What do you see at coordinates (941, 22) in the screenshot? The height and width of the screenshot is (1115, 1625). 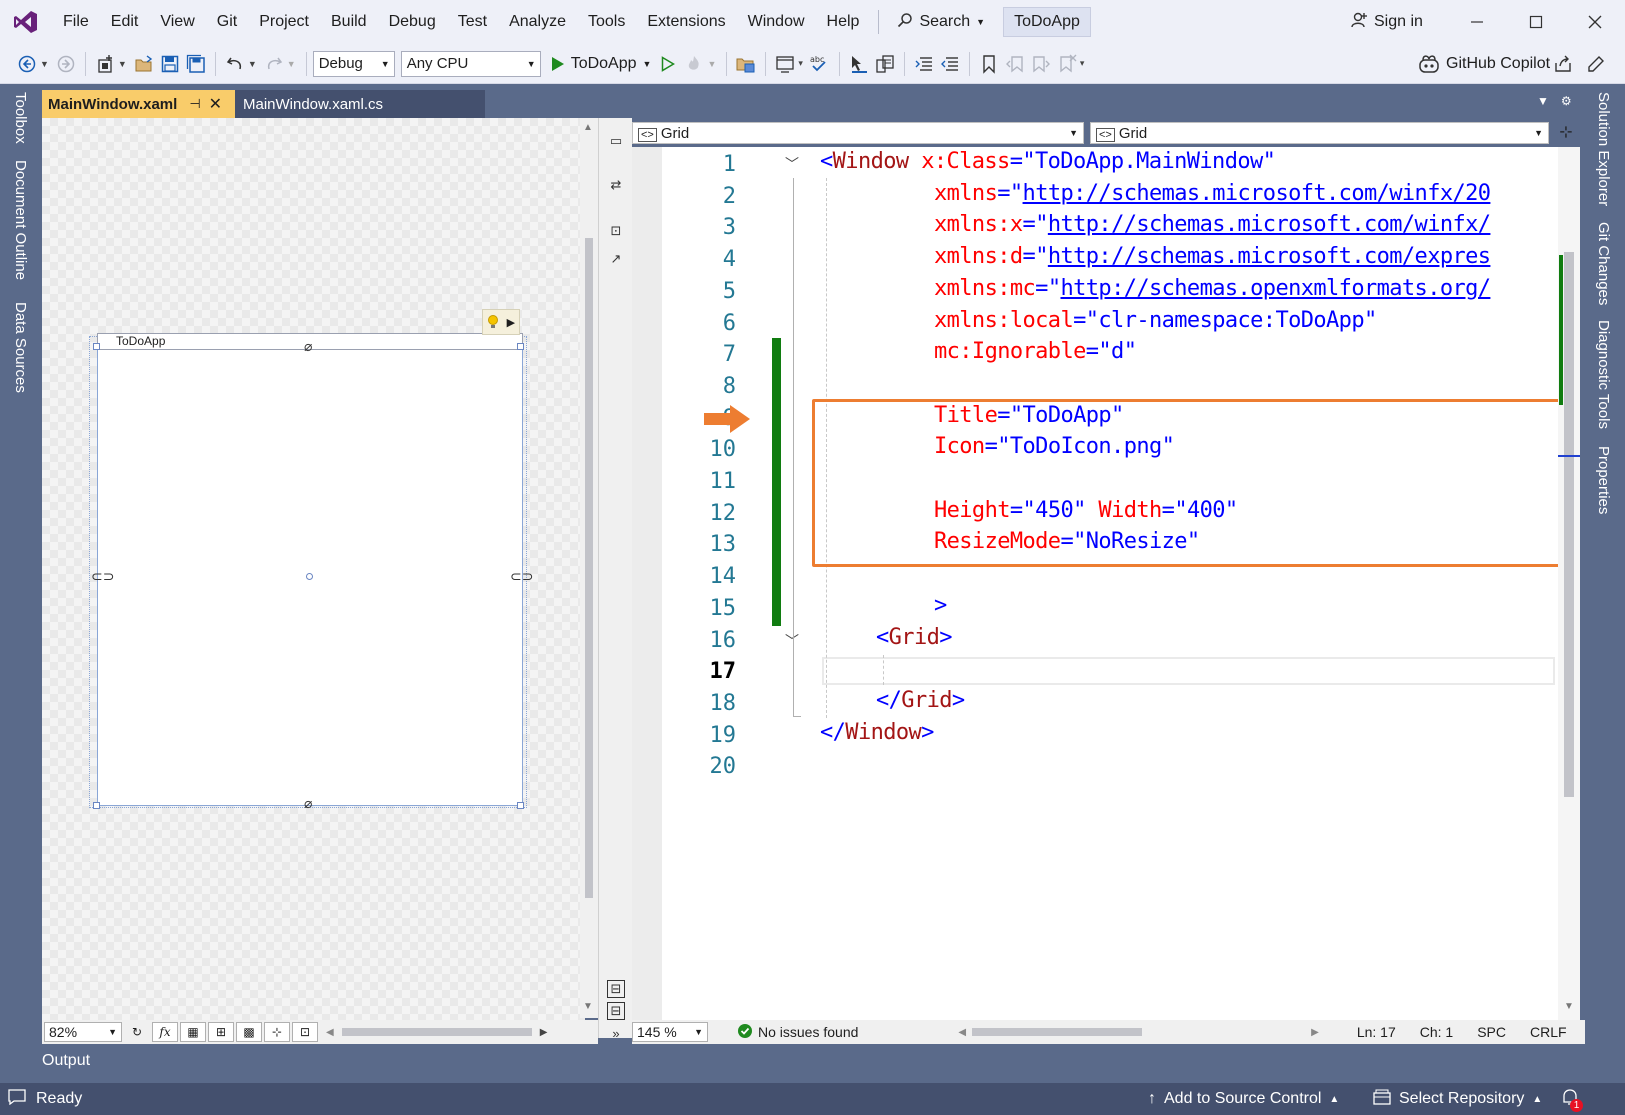 I see `search-box: Search ▼` at bounding box center [941, 22].